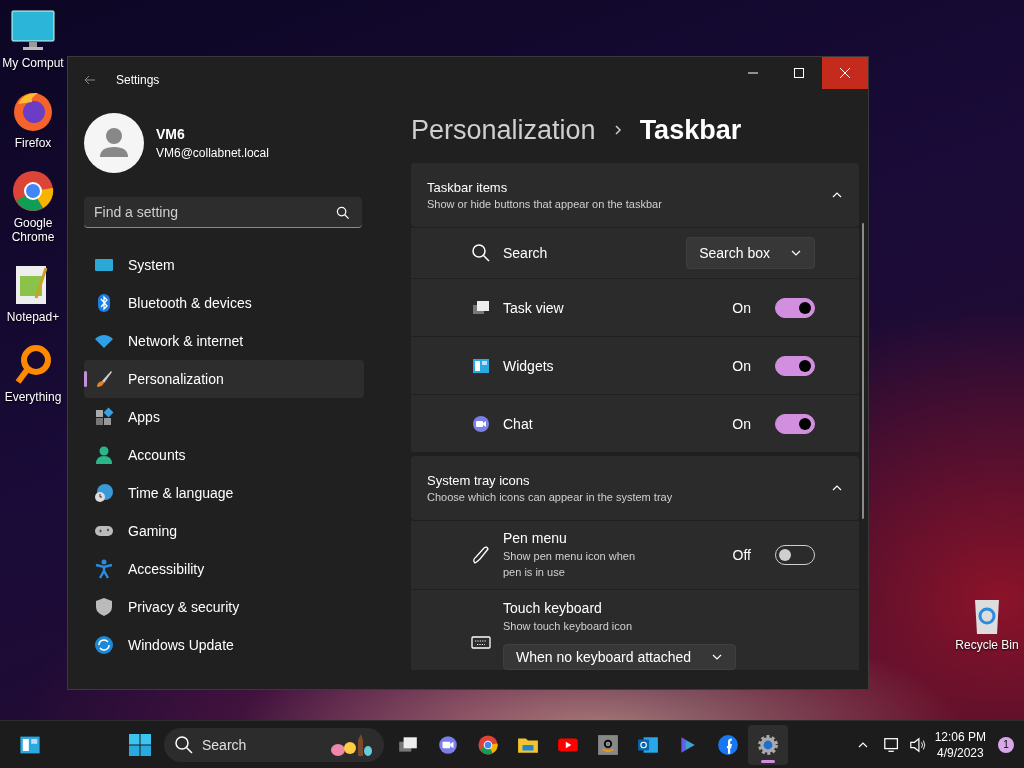 Image resolution: width=1024 pixels, height=768 pixels. What do you see at coordinates (90, 80) in the screenshot?
I see `back-arrow-icon` at bounding box center [90, 80].